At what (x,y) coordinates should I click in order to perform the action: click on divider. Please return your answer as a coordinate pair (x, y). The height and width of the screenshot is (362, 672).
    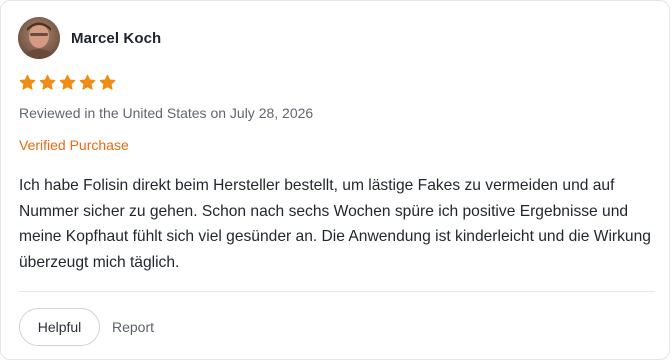
    Looking at the image, I should click on (337, 291).